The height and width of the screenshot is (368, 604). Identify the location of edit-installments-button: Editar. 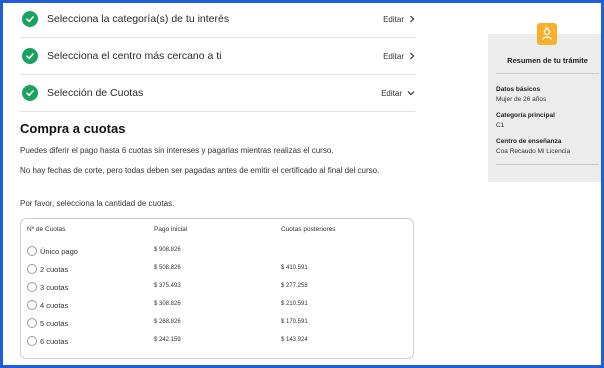
(398, 93).